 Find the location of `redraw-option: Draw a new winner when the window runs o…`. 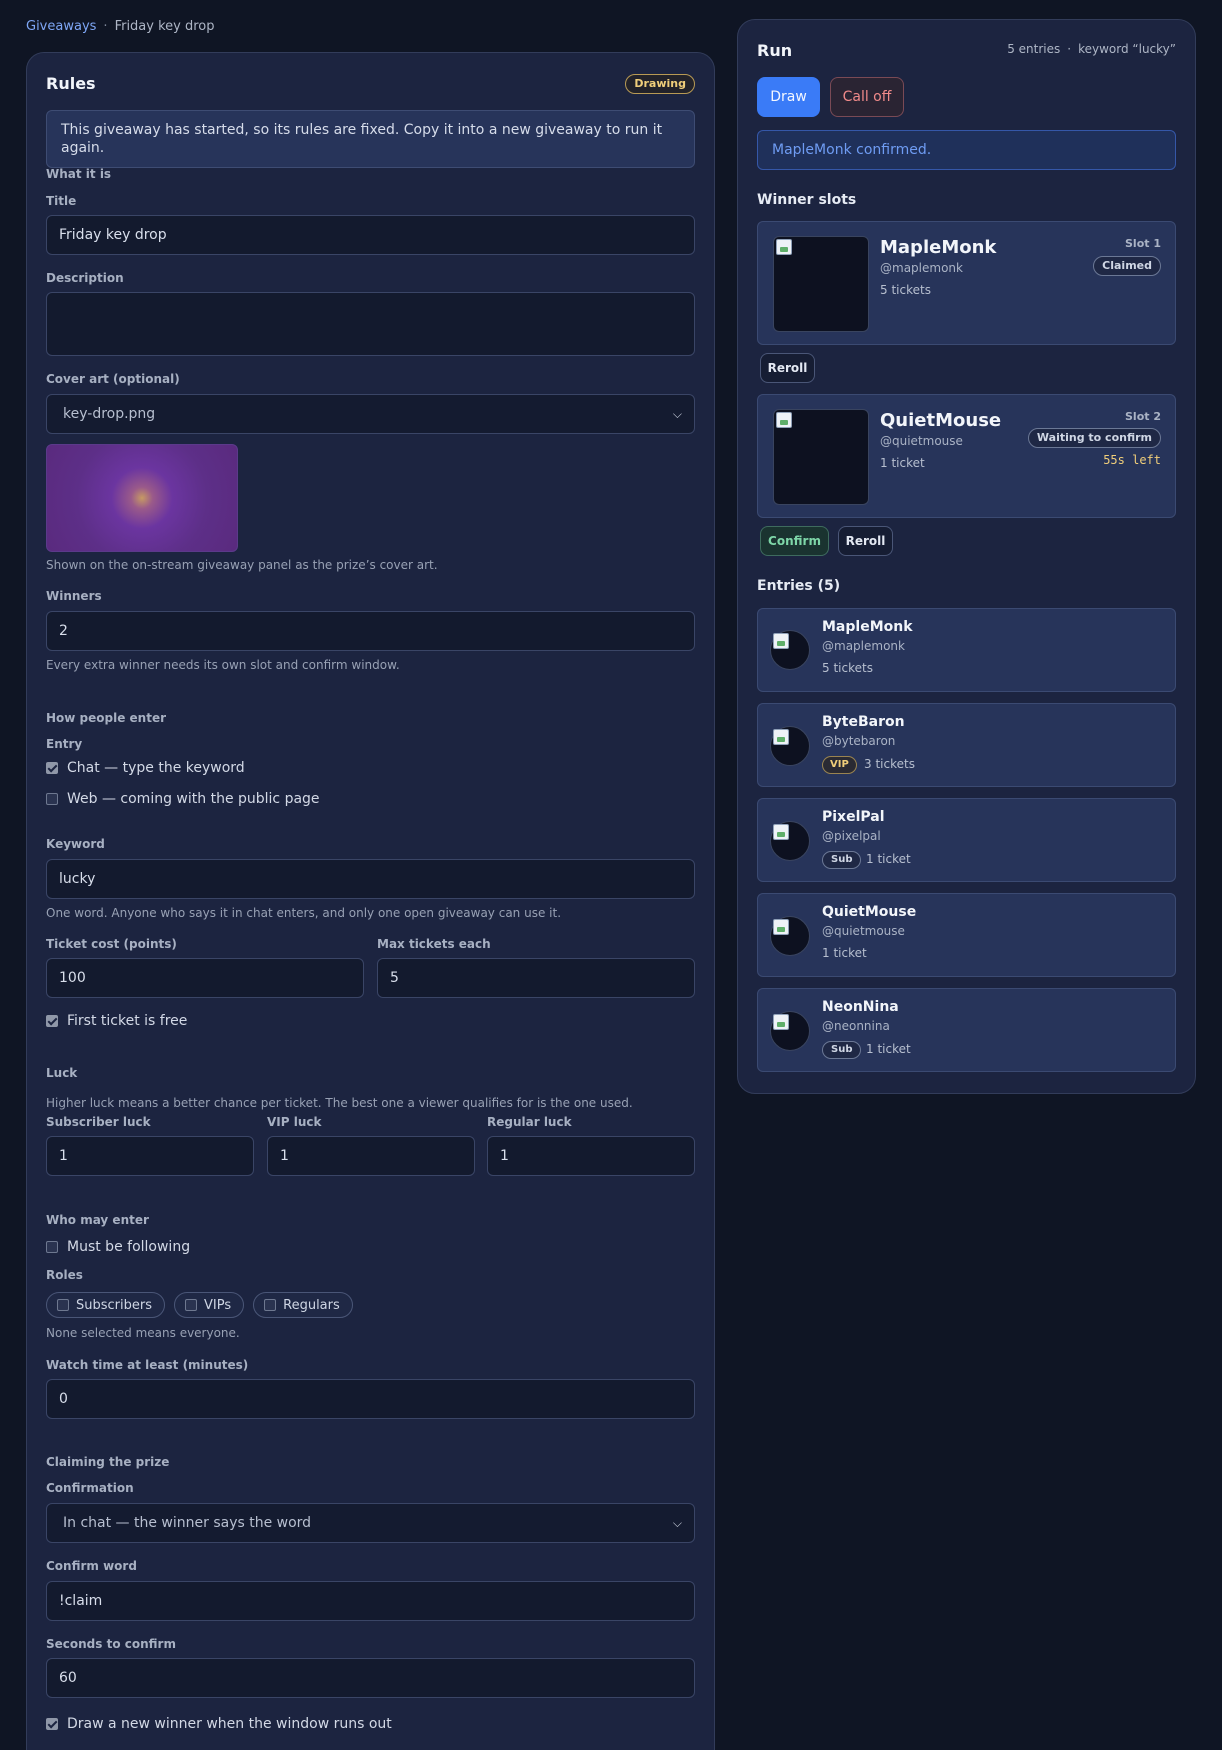

redraw-option: Draw a new winner when the window runs o… is located at coordinates (219, 1724).